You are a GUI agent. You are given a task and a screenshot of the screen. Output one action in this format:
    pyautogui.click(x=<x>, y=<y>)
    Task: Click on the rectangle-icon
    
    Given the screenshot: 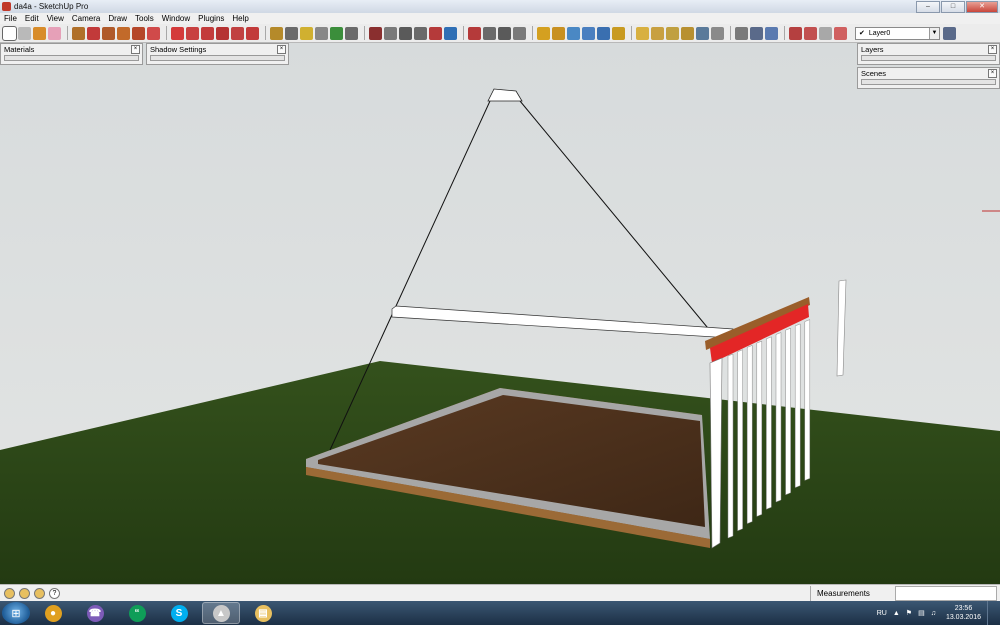 What is the action you would take?
    pyautogui.click(x=78, y=33)
    